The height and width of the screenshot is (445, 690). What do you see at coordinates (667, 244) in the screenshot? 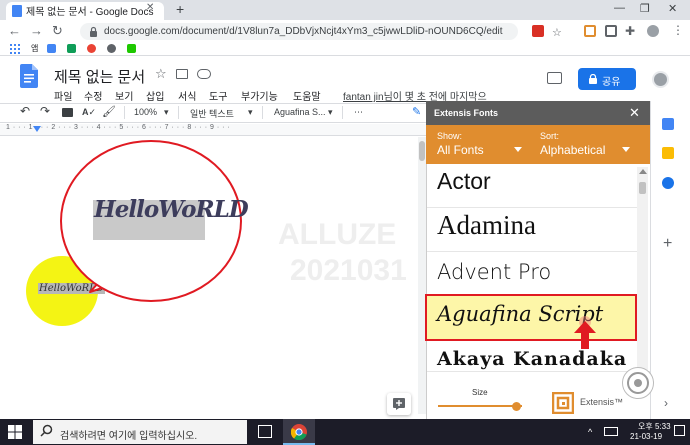
I see `add-addon-icon: +` at bounding box center [667, 244].